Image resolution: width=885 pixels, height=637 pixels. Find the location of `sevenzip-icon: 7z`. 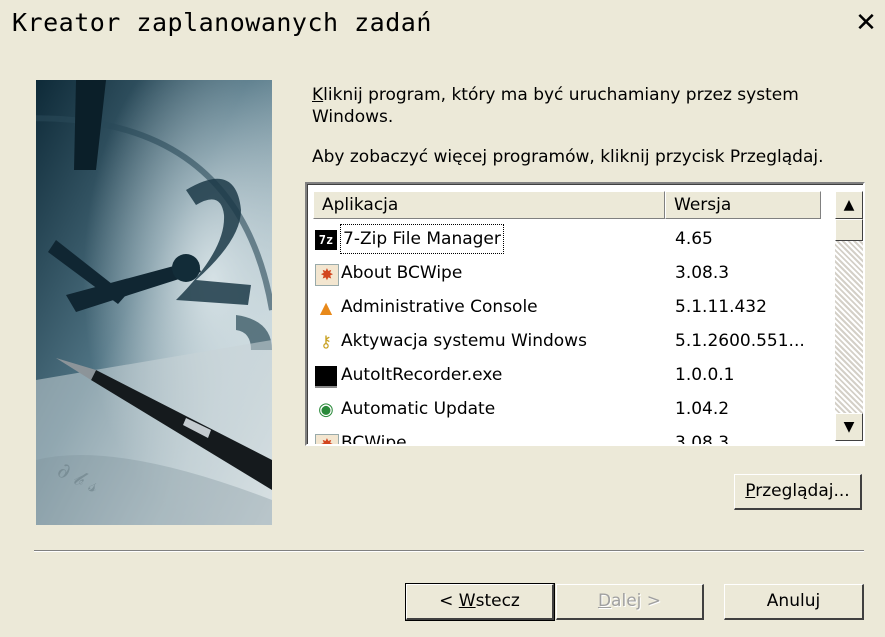

sevenzip-icon: 7z is located at coordinates (326, 240).